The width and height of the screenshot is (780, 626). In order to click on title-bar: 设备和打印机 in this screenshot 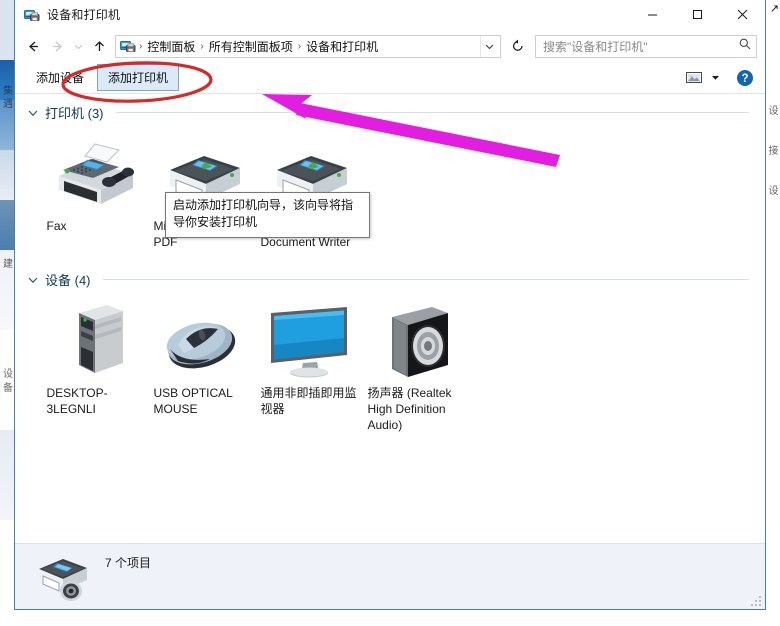, I will do `click(390, 15)`.